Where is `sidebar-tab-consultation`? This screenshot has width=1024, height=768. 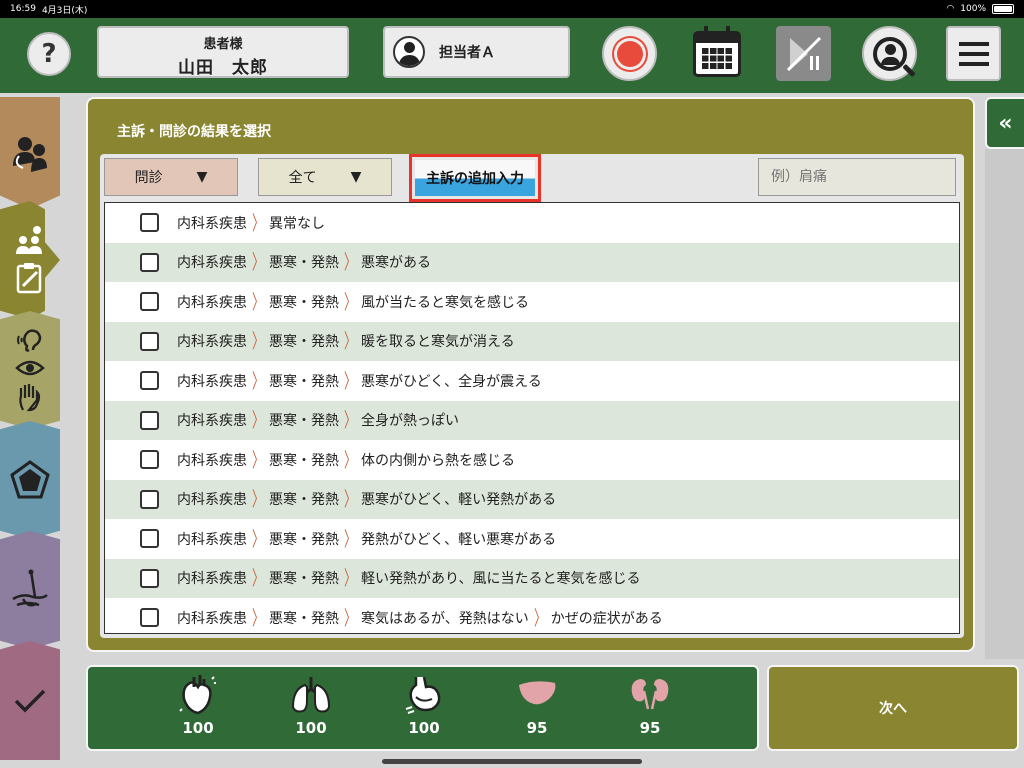
sidebar-tab-consultation is located at coordinates (30, 153).